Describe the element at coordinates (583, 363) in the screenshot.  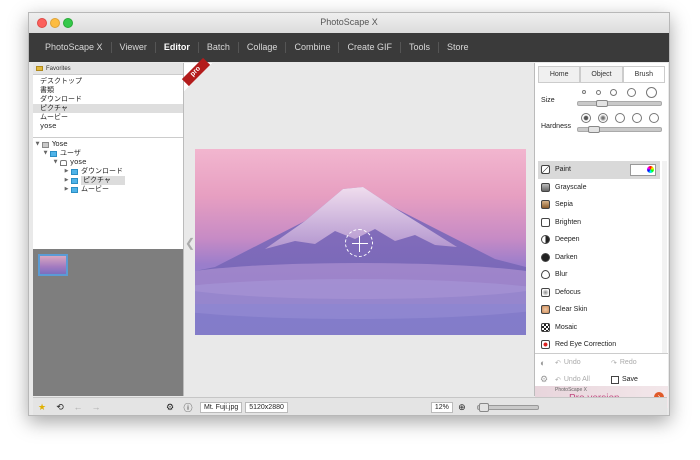
I see `undo-button: ↶ Undo` at that location.